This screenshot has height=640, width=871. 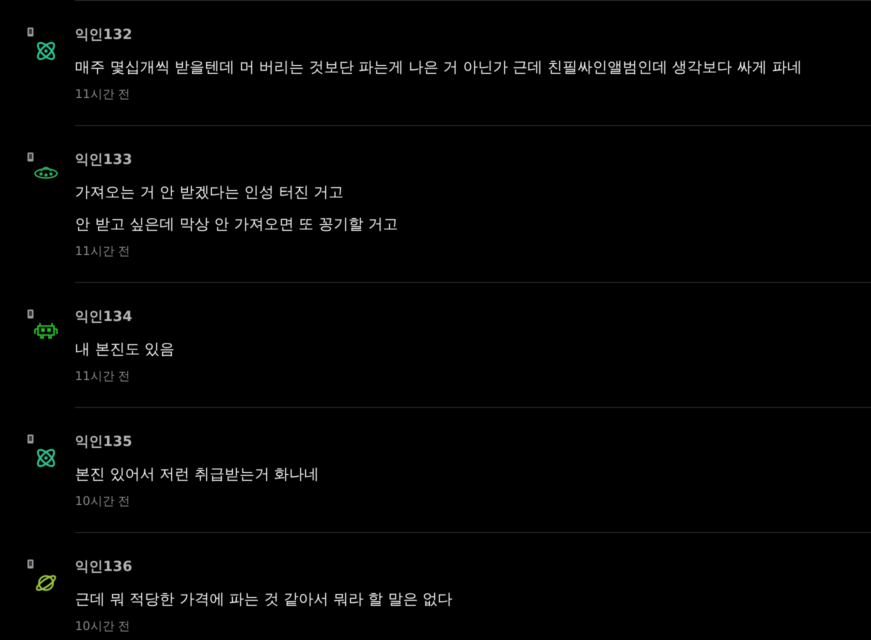 I want to click on comment-text: 본진 있어서 저런 취급받는거 화나네, so click(x=197, y=474).